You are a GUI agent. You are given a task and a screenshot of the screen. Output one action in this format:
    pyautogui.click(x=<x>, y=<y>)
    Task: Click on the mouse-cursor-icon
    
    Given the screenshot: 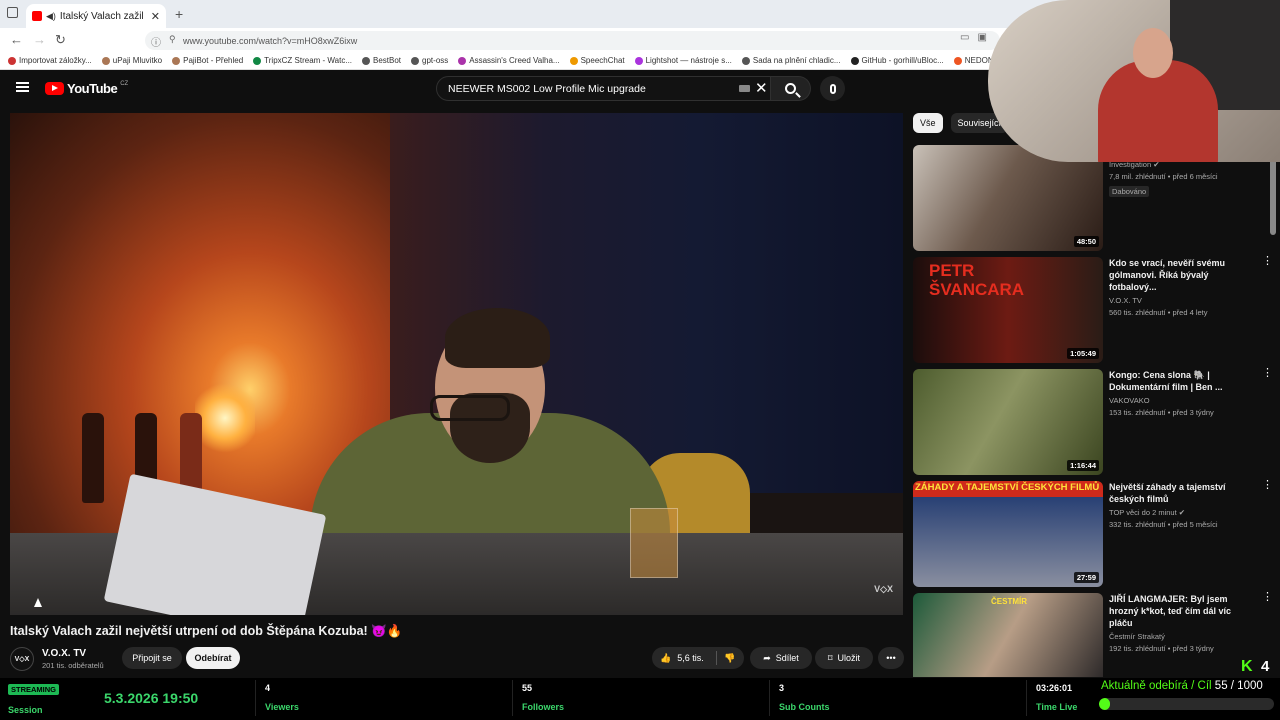 What is the action you would take?
    pyautogui.click(x=38, y=602)
    